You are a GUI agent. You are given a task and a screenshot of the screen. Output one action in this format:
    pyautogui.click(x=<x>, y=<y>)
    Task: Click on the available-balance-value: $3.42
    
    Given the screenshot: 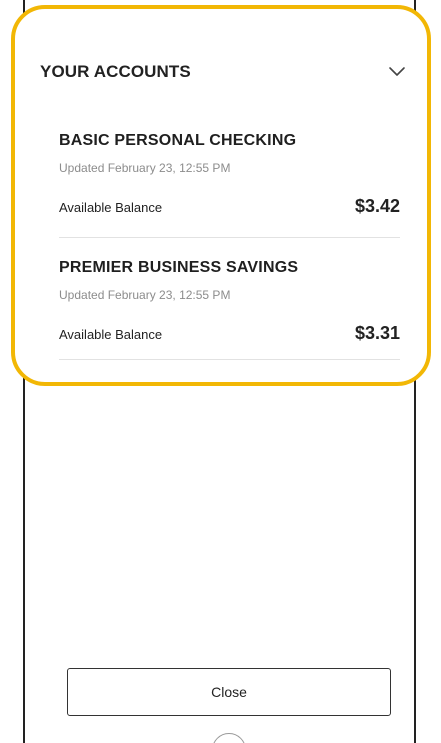 What is the action you would take?
    pyautogui.click(x=377, y=206)
    